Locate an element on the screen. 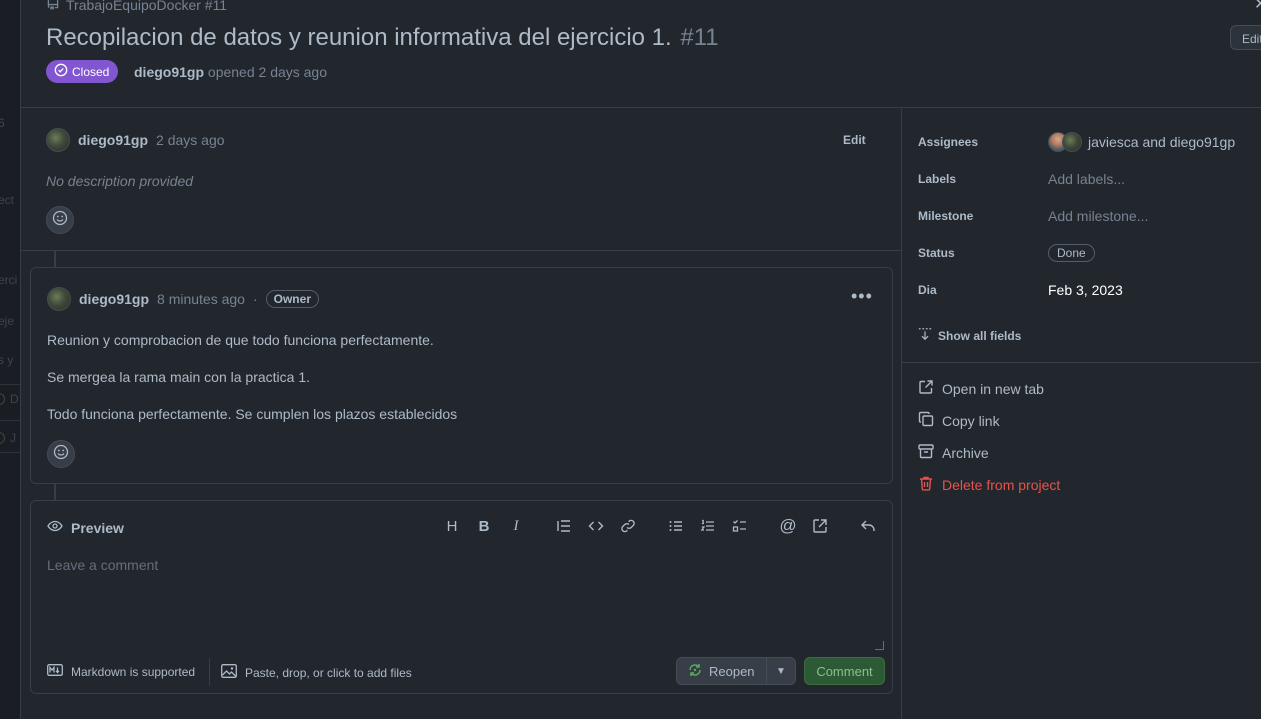 This screenshot has height=719, width=1261. field-dia: Dia Feb 3, 2023 is located at coordinates (1088, 290).